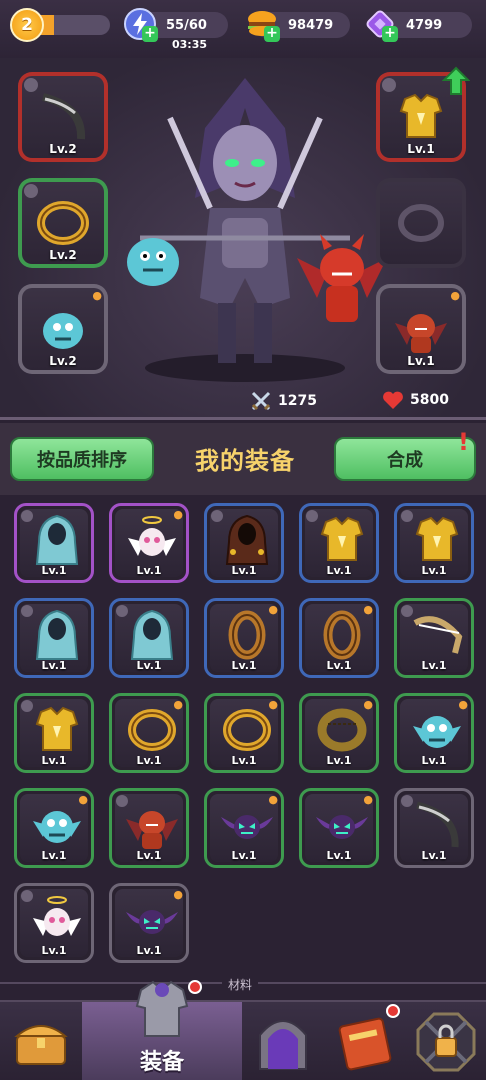 The width and height of the screenshot is (486, 1080). I want to click on equipment-header: 按品质排序 我的装备 合成, so click(243, 459).